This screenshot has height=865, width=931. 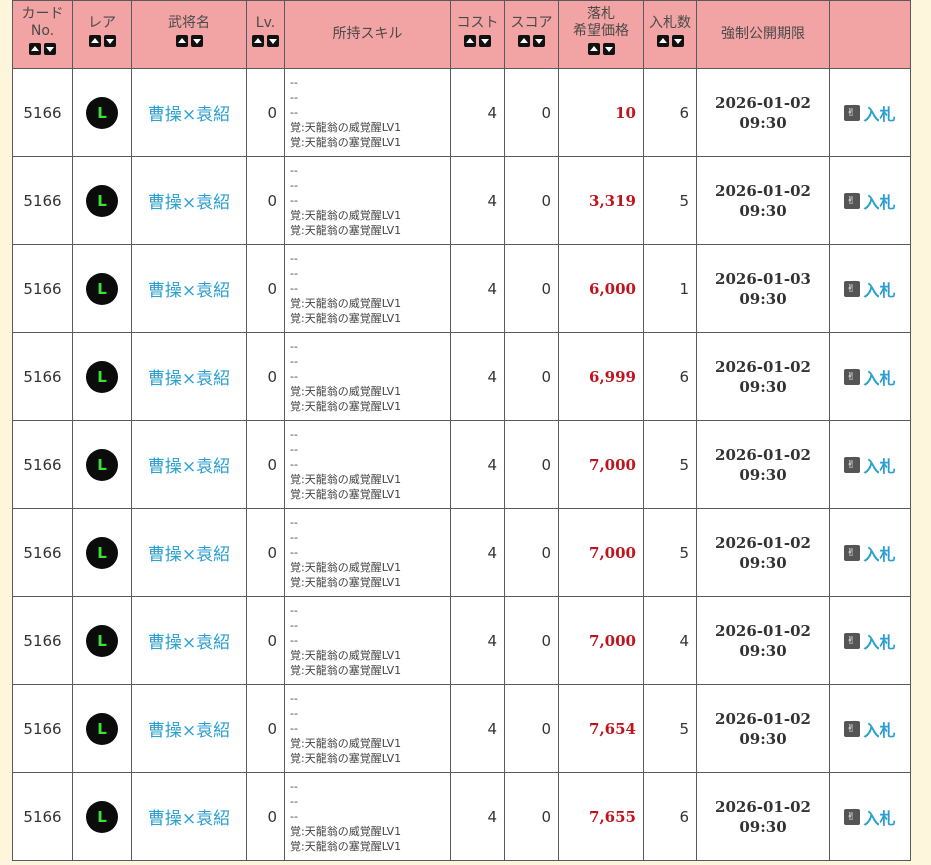 What do you see at coordinates (601, 816) in the screenshot?
I see `desired-price: 7,655` at bounding box center [601, 816].